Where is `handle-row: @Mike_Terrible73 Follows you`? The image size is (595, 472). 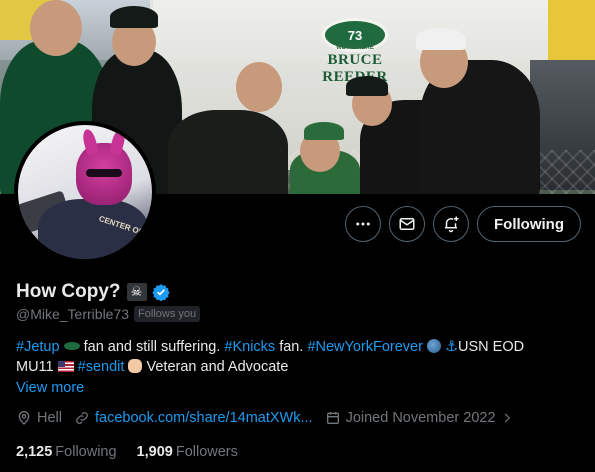 handle-row: @Mike_Terrible73 Follows you is located at coordinates (108, 314).